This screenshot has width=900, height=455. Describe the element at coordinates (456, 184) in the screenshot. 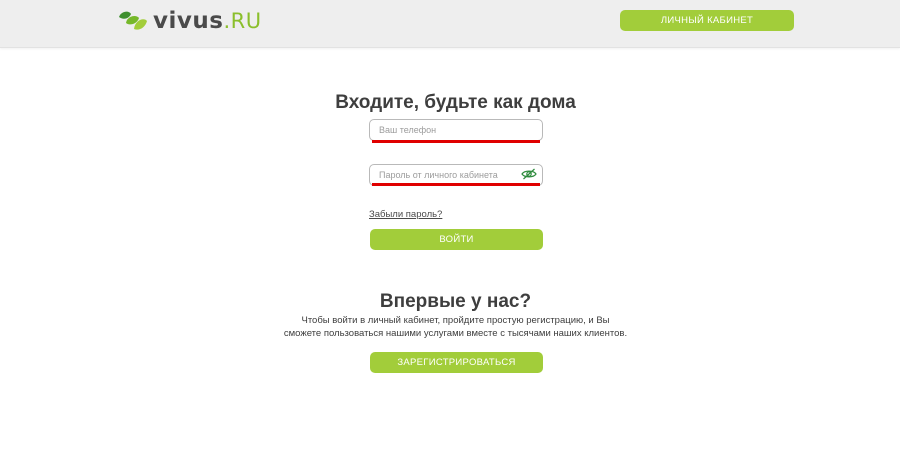

I see `password-error-underline` at that location.